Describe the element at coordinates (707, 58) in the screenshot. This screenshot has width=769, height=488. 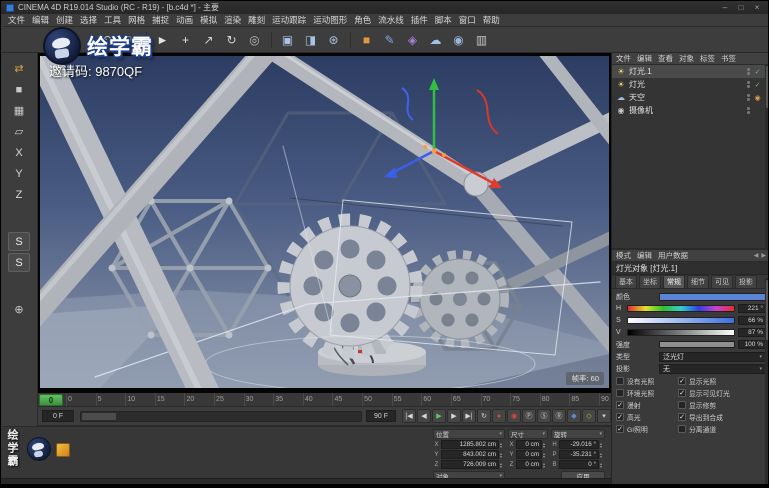
I see `object-manager-menu-item: 标签` at that location.